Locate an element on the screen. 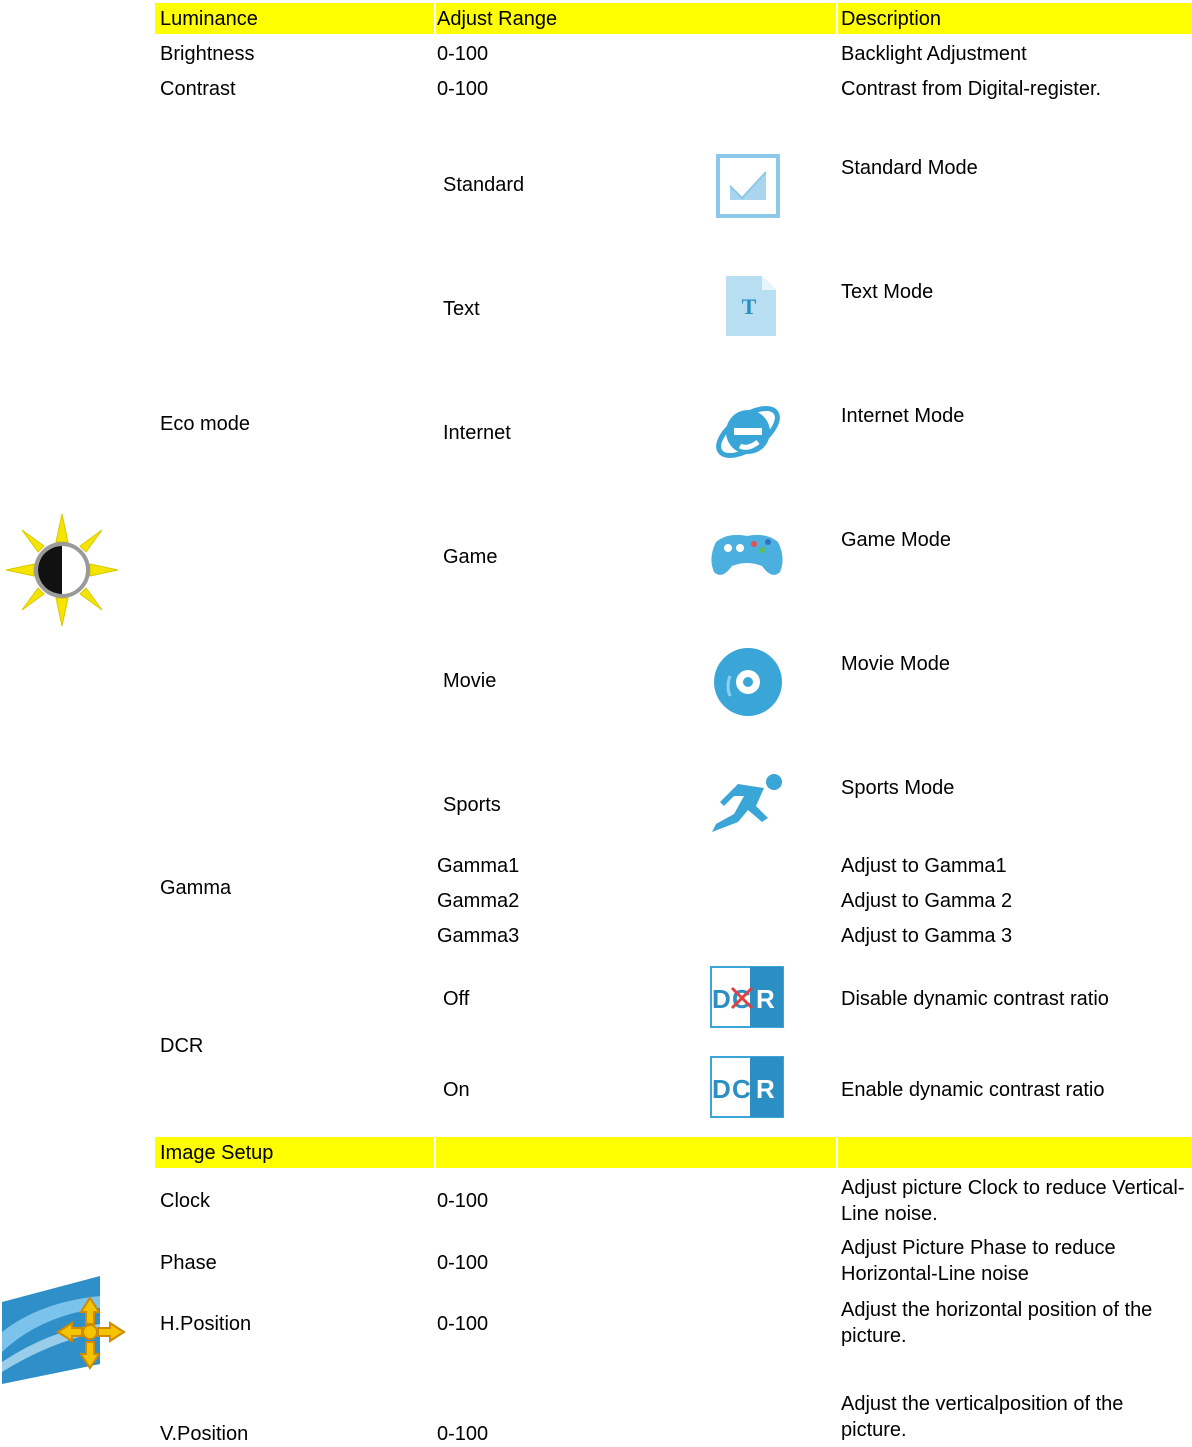 This screenshot has width=1192, height=1447. row-label-v-position: V.Position is located at coordinates (204, 1434).